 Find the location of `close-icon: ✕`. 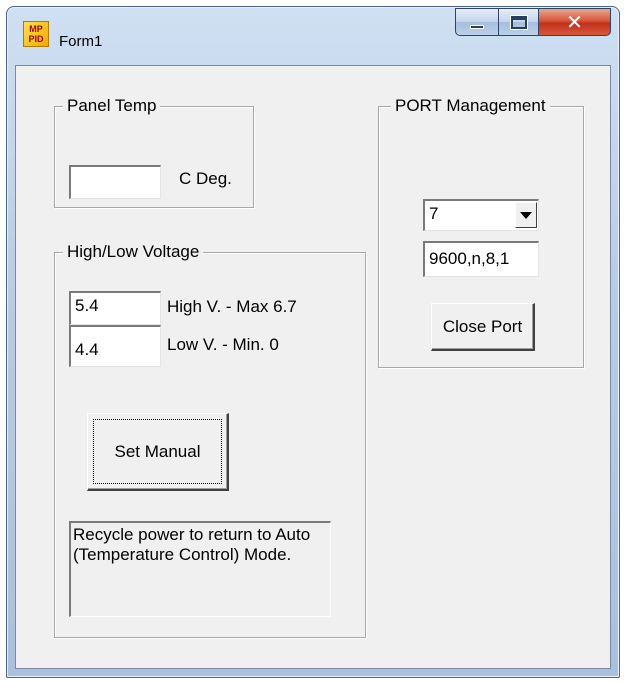

close-icon: ✕ is located at coordinates (574, 22).